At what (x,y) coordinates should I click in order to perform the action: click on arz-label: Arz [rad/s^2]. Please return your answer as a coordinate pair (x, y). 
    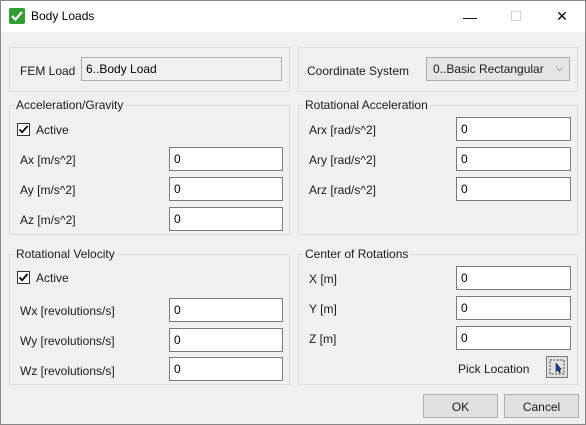
    Looking at the image, I should click on (342, 190).